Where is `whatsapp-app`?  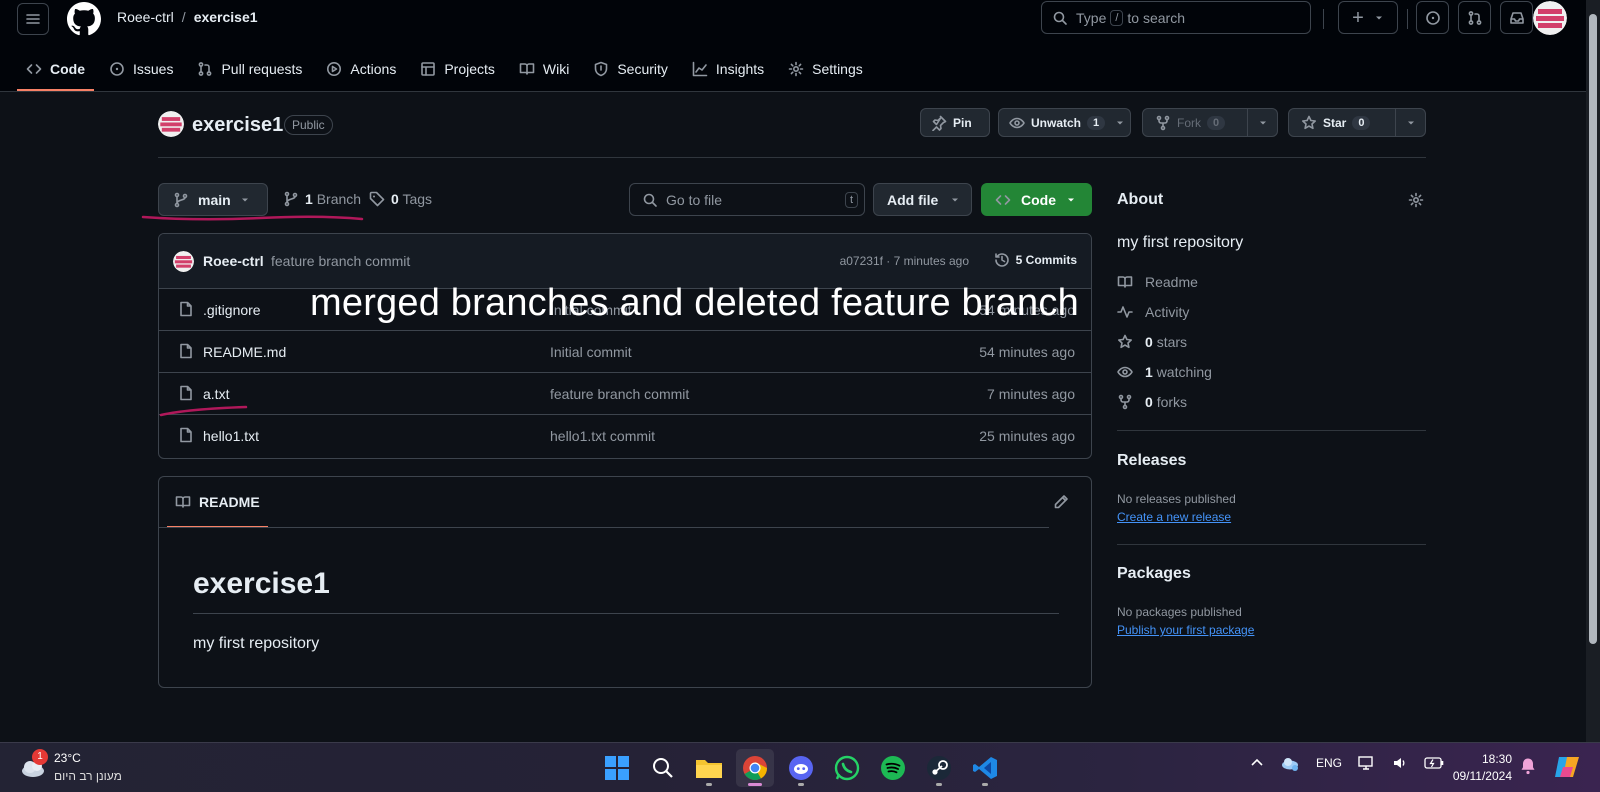
whatsapp-app is located at coordinates (847, 768).